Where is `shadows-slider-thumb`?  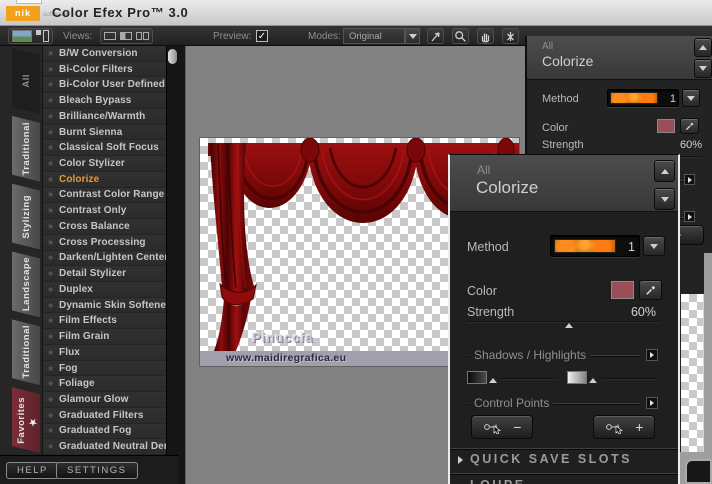 shadows-slider-thumb is located at coordinates (493, 380).